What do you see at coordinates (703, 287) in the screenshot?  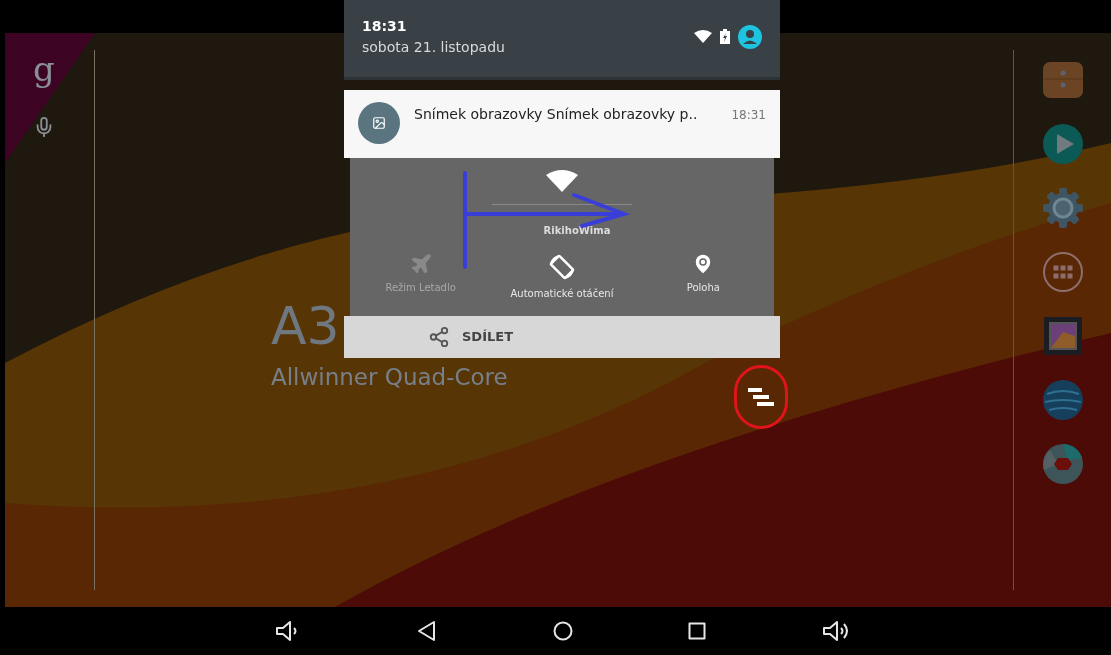 I see `tile-label: Poloha` at bounding box center [703, 287].